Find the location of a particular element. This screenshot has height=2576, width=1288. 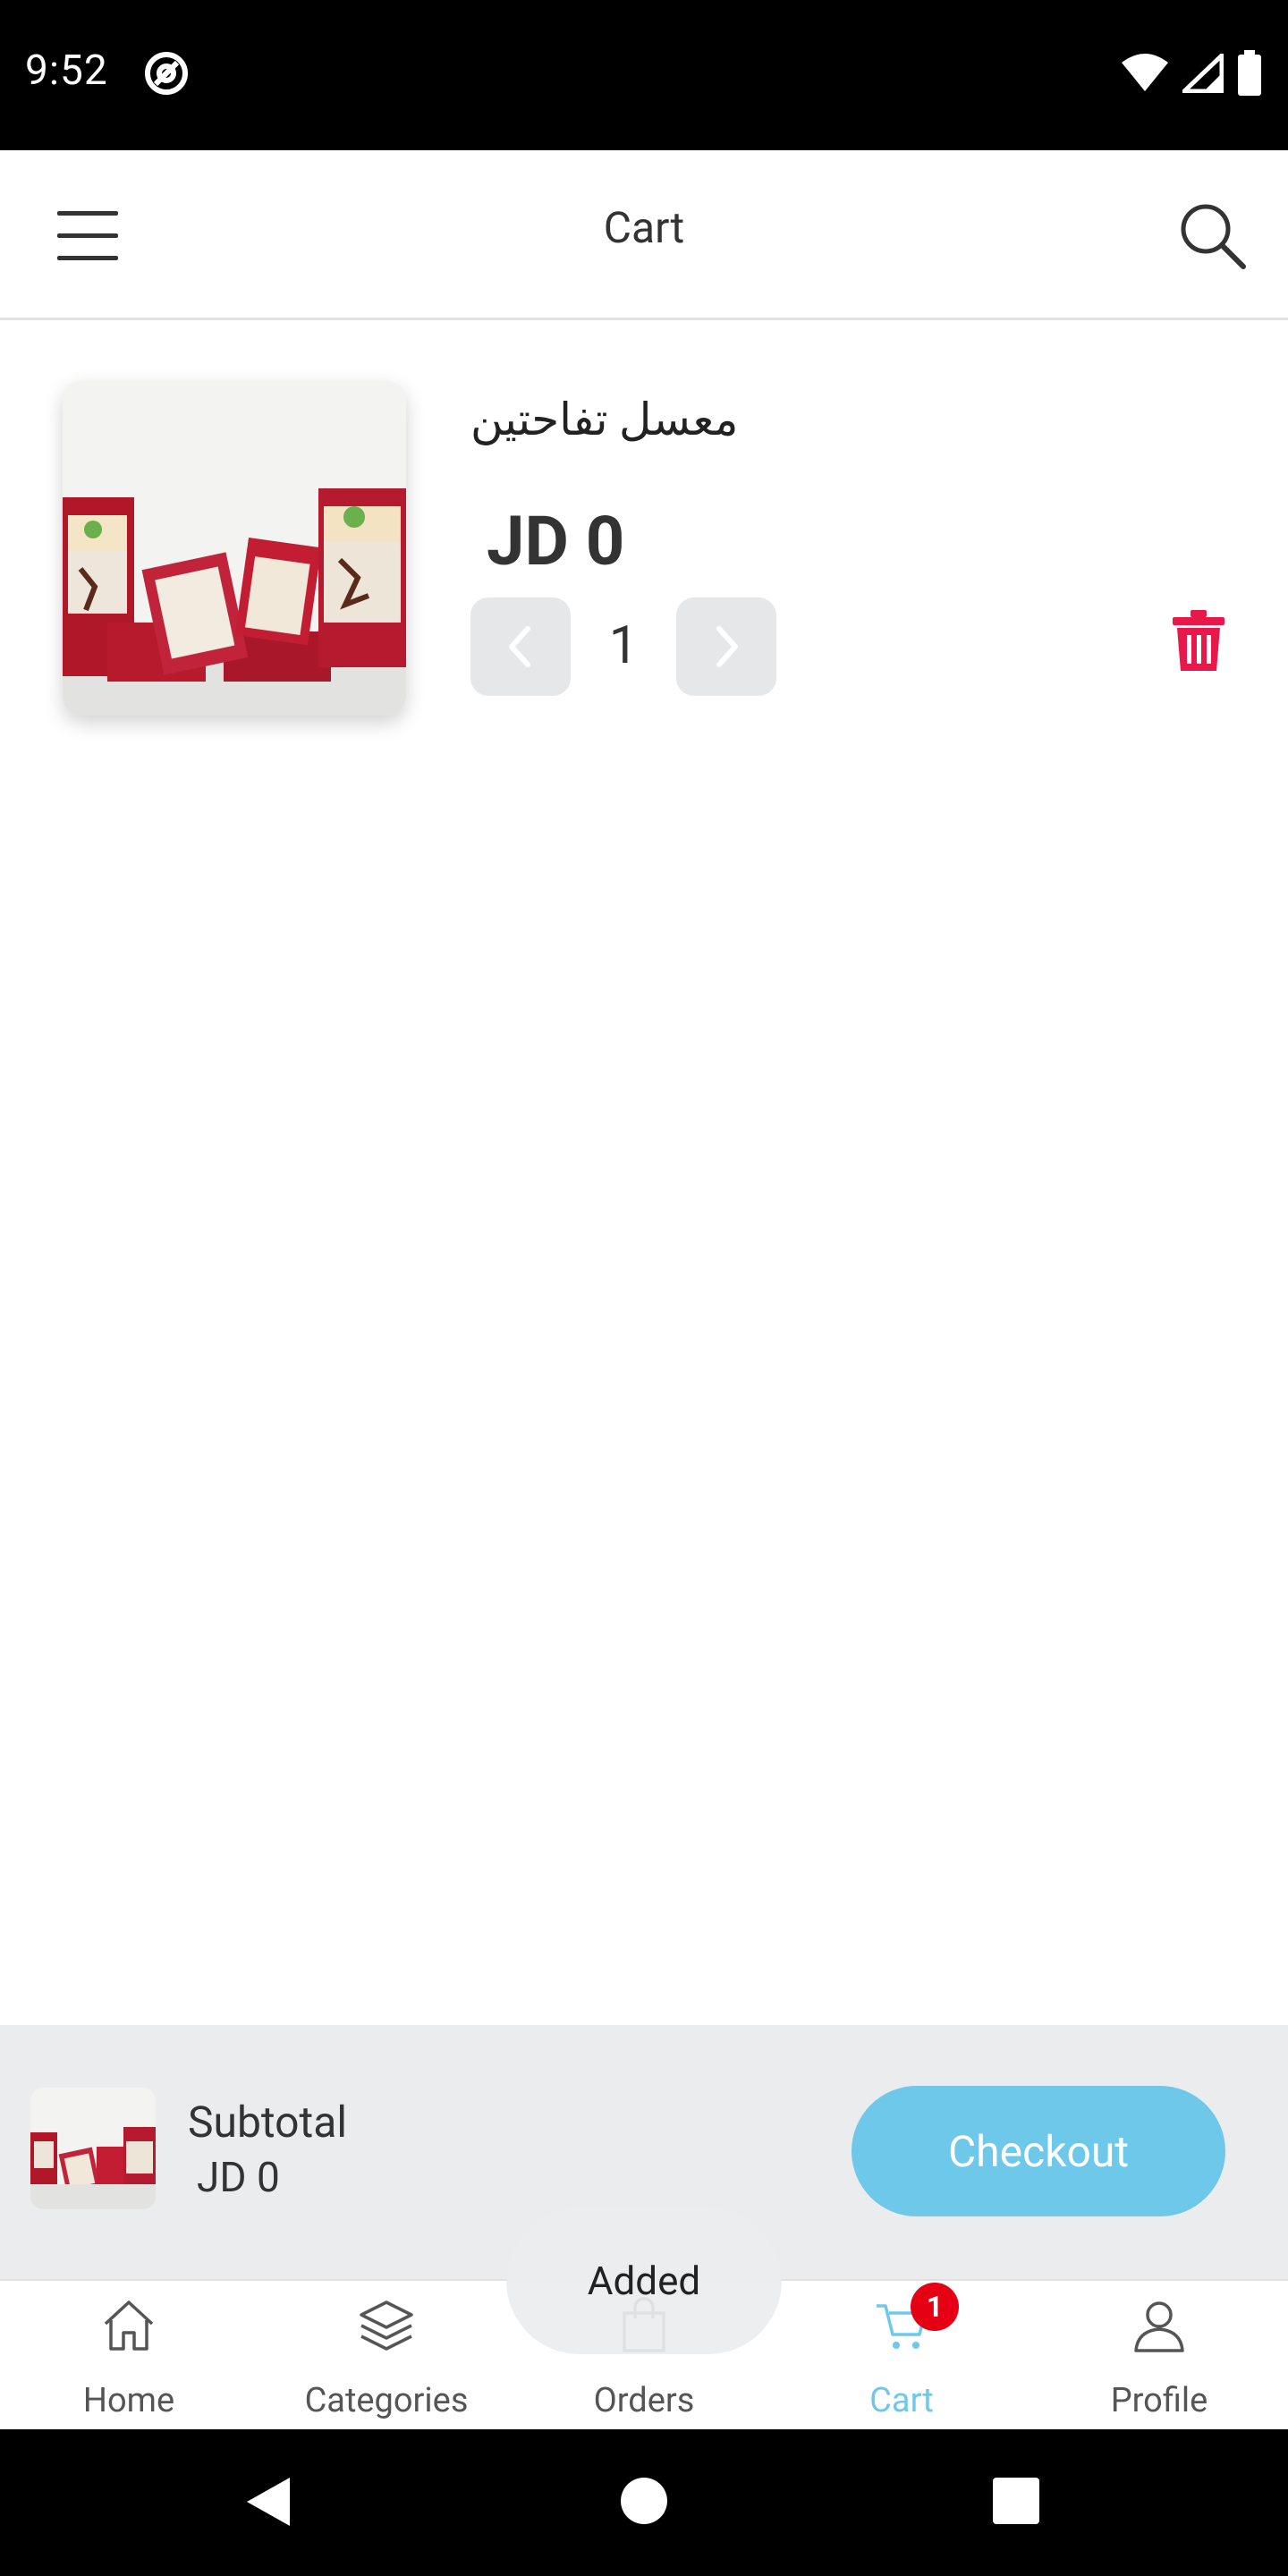

nav-label-categories: Categories is located at coordinates (386, 2400).